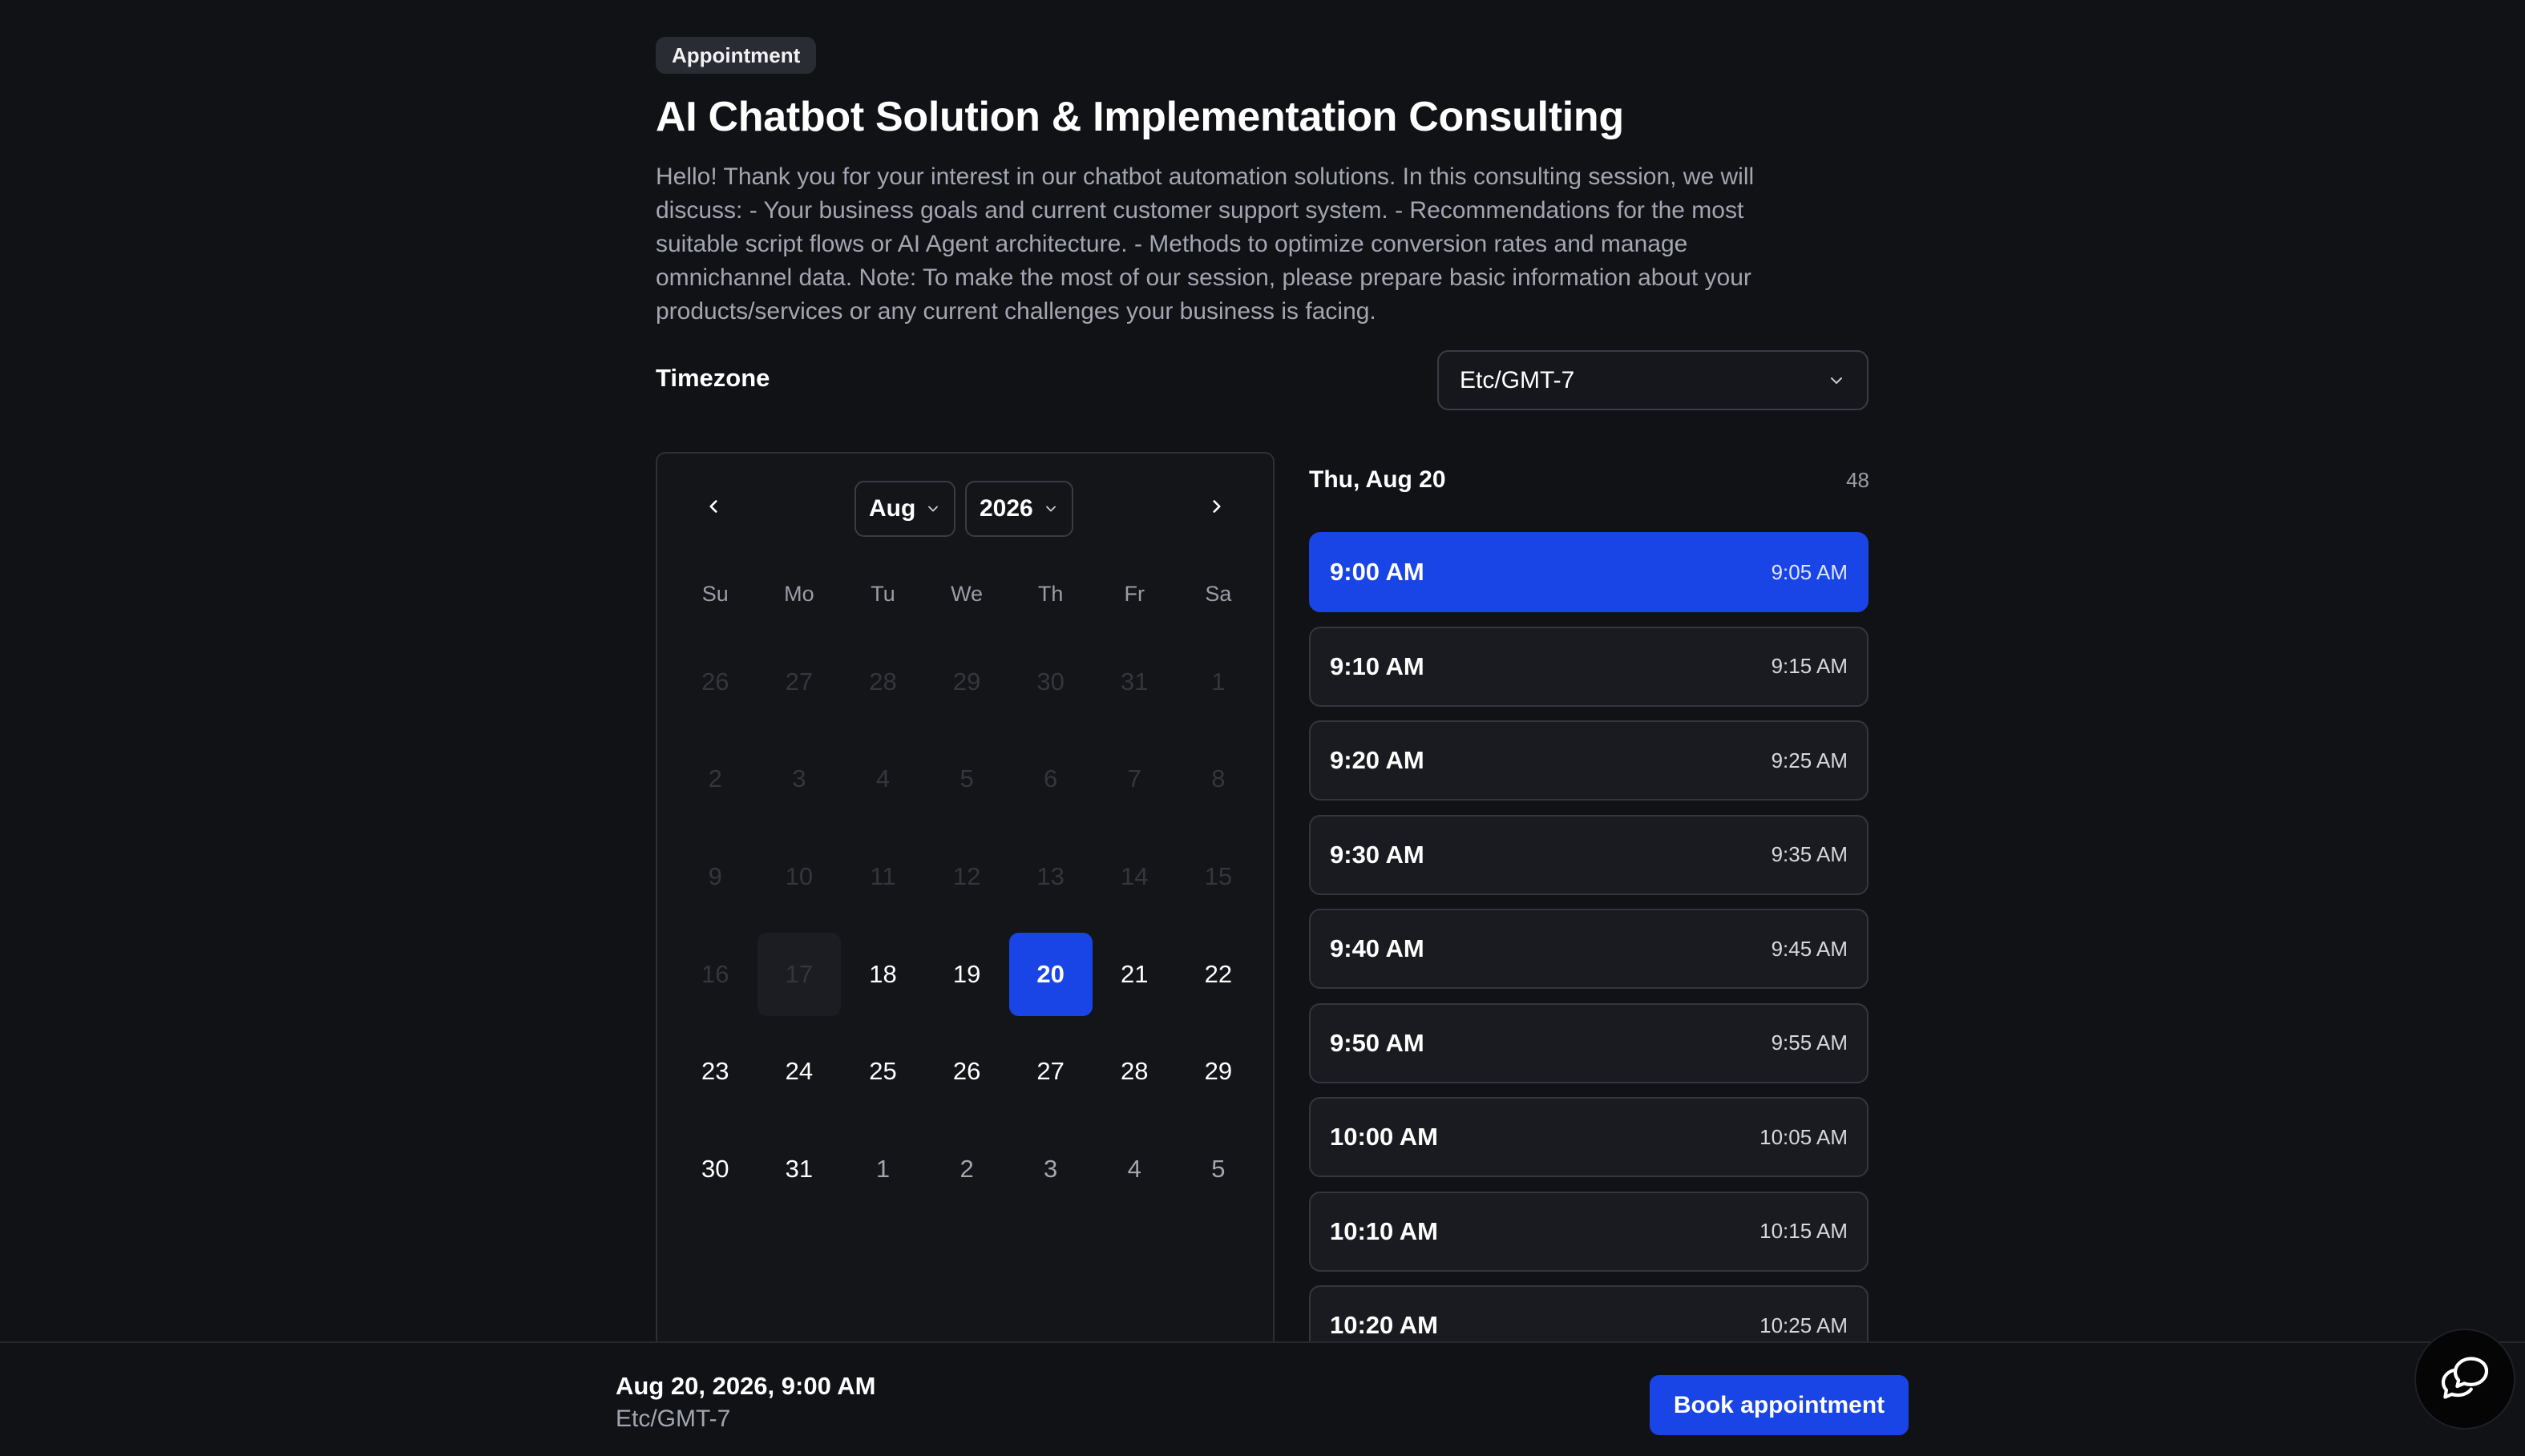 The height and width of the screenshot is (1456, 2525). I want to click on calendar-day: 16, so click(715, 975).